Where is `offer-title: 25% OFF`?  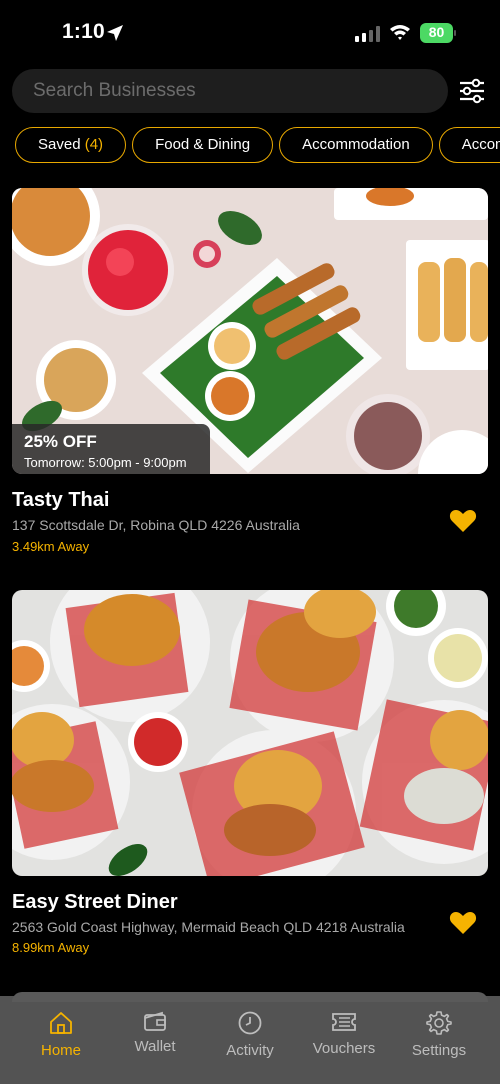 offer-title: 25% OFF is located at coordinates (60, 441).